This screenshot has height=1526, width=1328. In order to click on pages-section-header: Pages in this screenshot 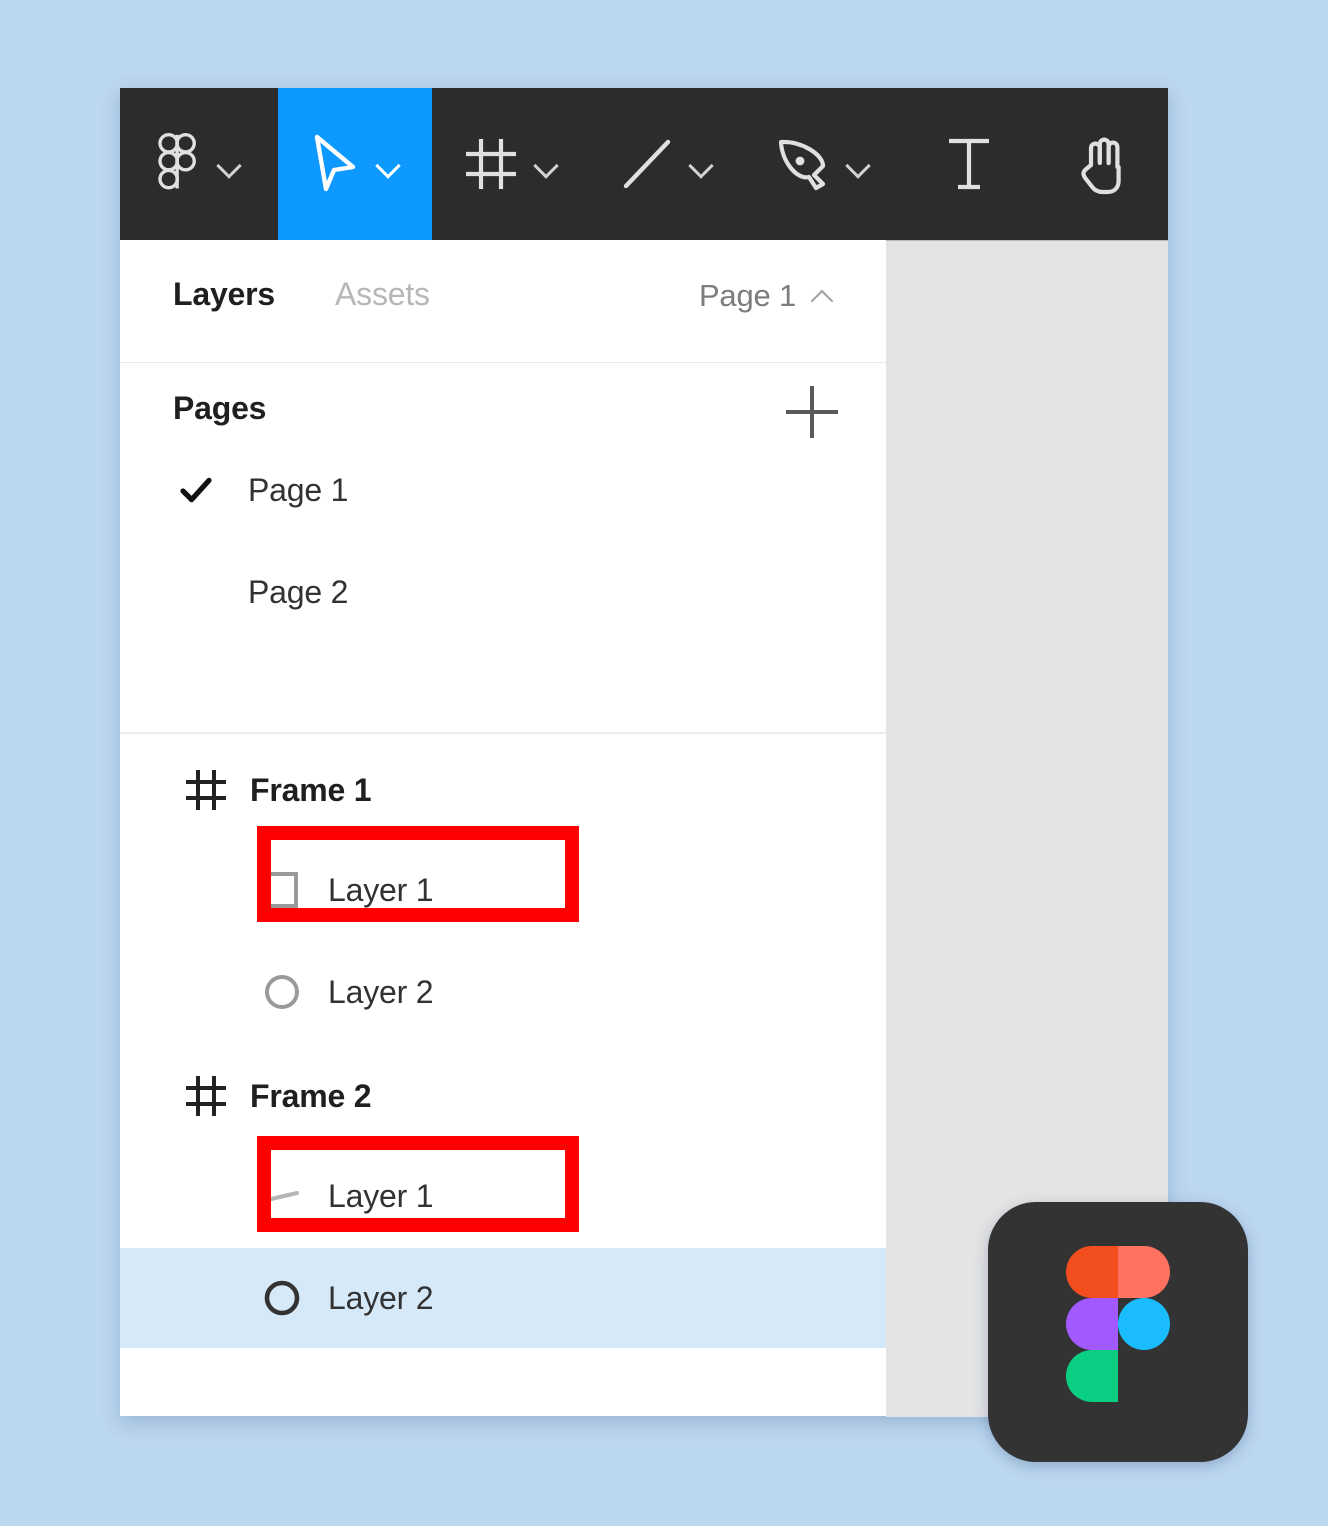, I will do `click(503, 412)`.